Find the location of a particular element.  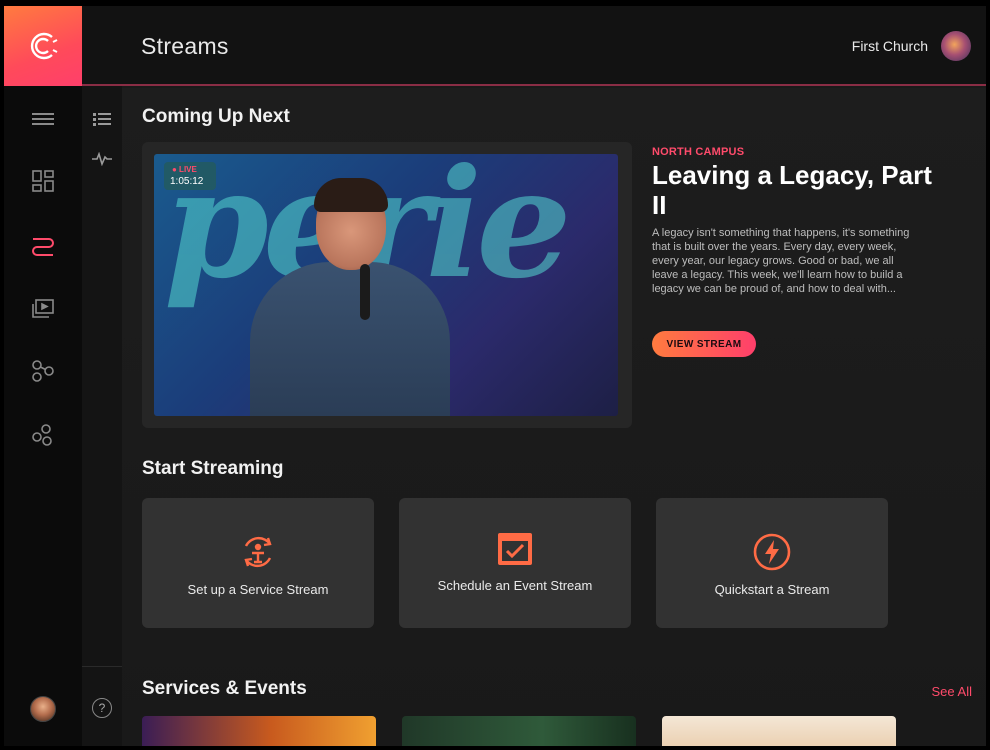

event-stream-card: Schedule an Event Stream is located at coordinates (515, 563).